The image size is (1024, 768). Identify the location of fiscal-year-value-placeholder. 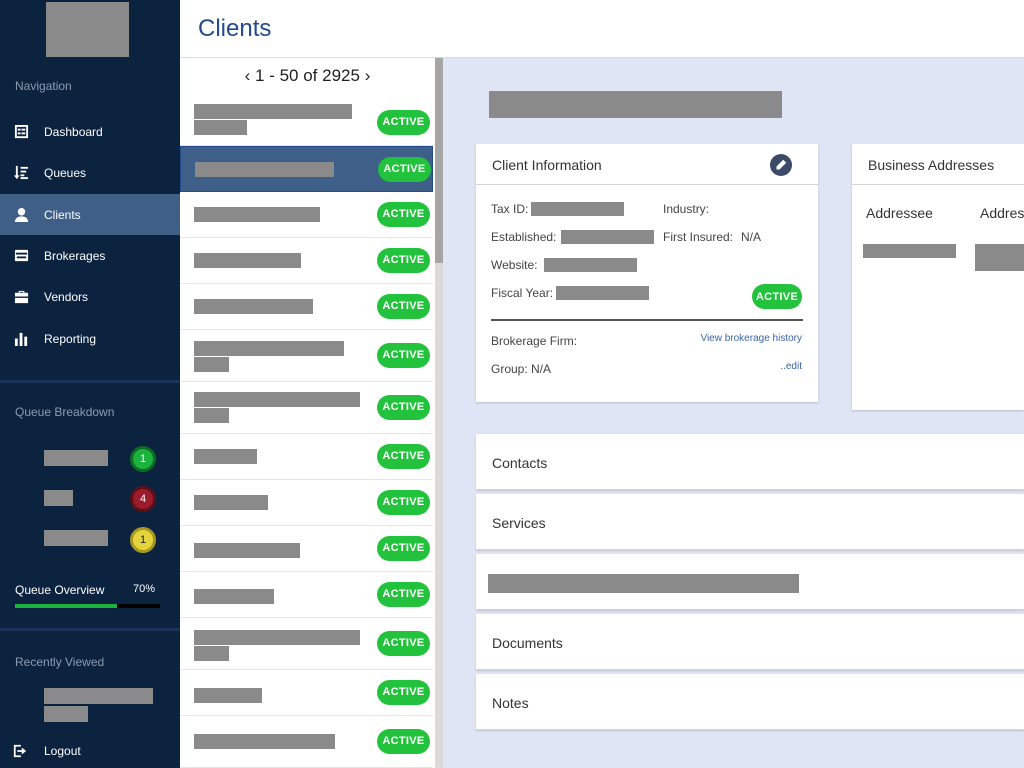
(602, 293).